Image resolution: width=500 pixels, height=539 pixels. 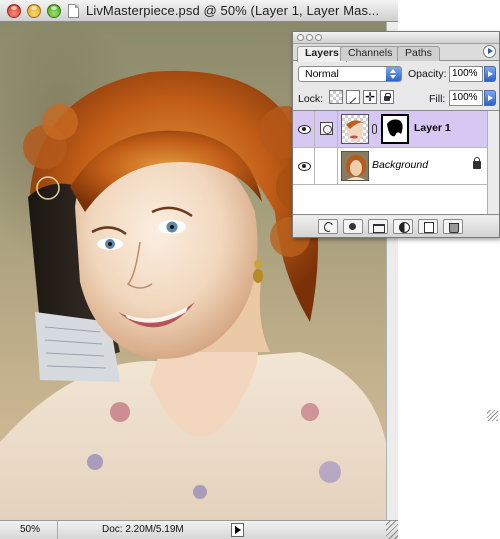 I want to click on minimize-icon, so click(x=34, y=11).